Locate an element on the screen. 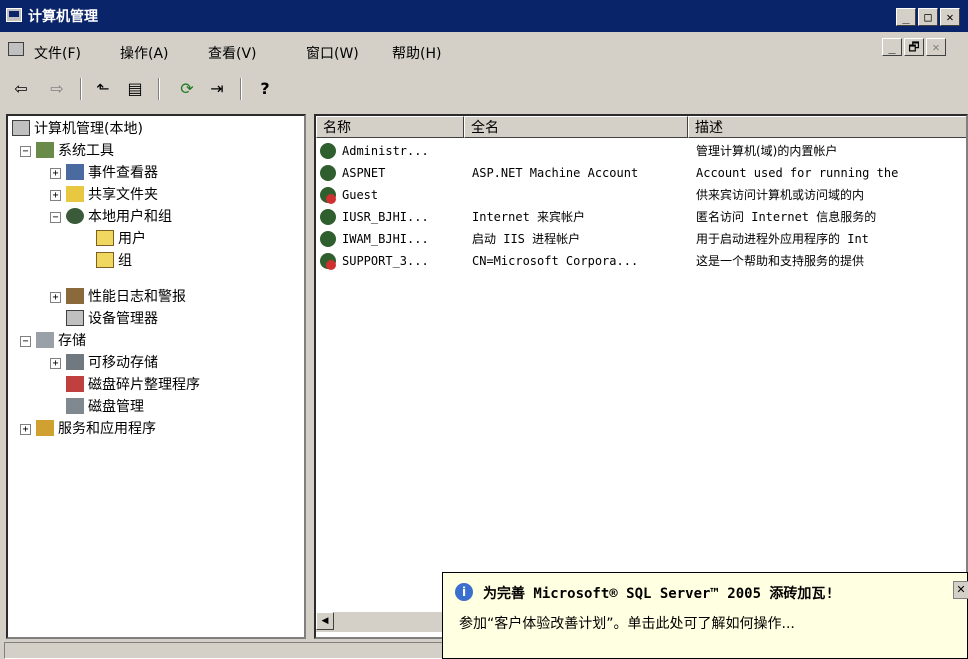  defrag-icon is located at coordinates (75, 384).